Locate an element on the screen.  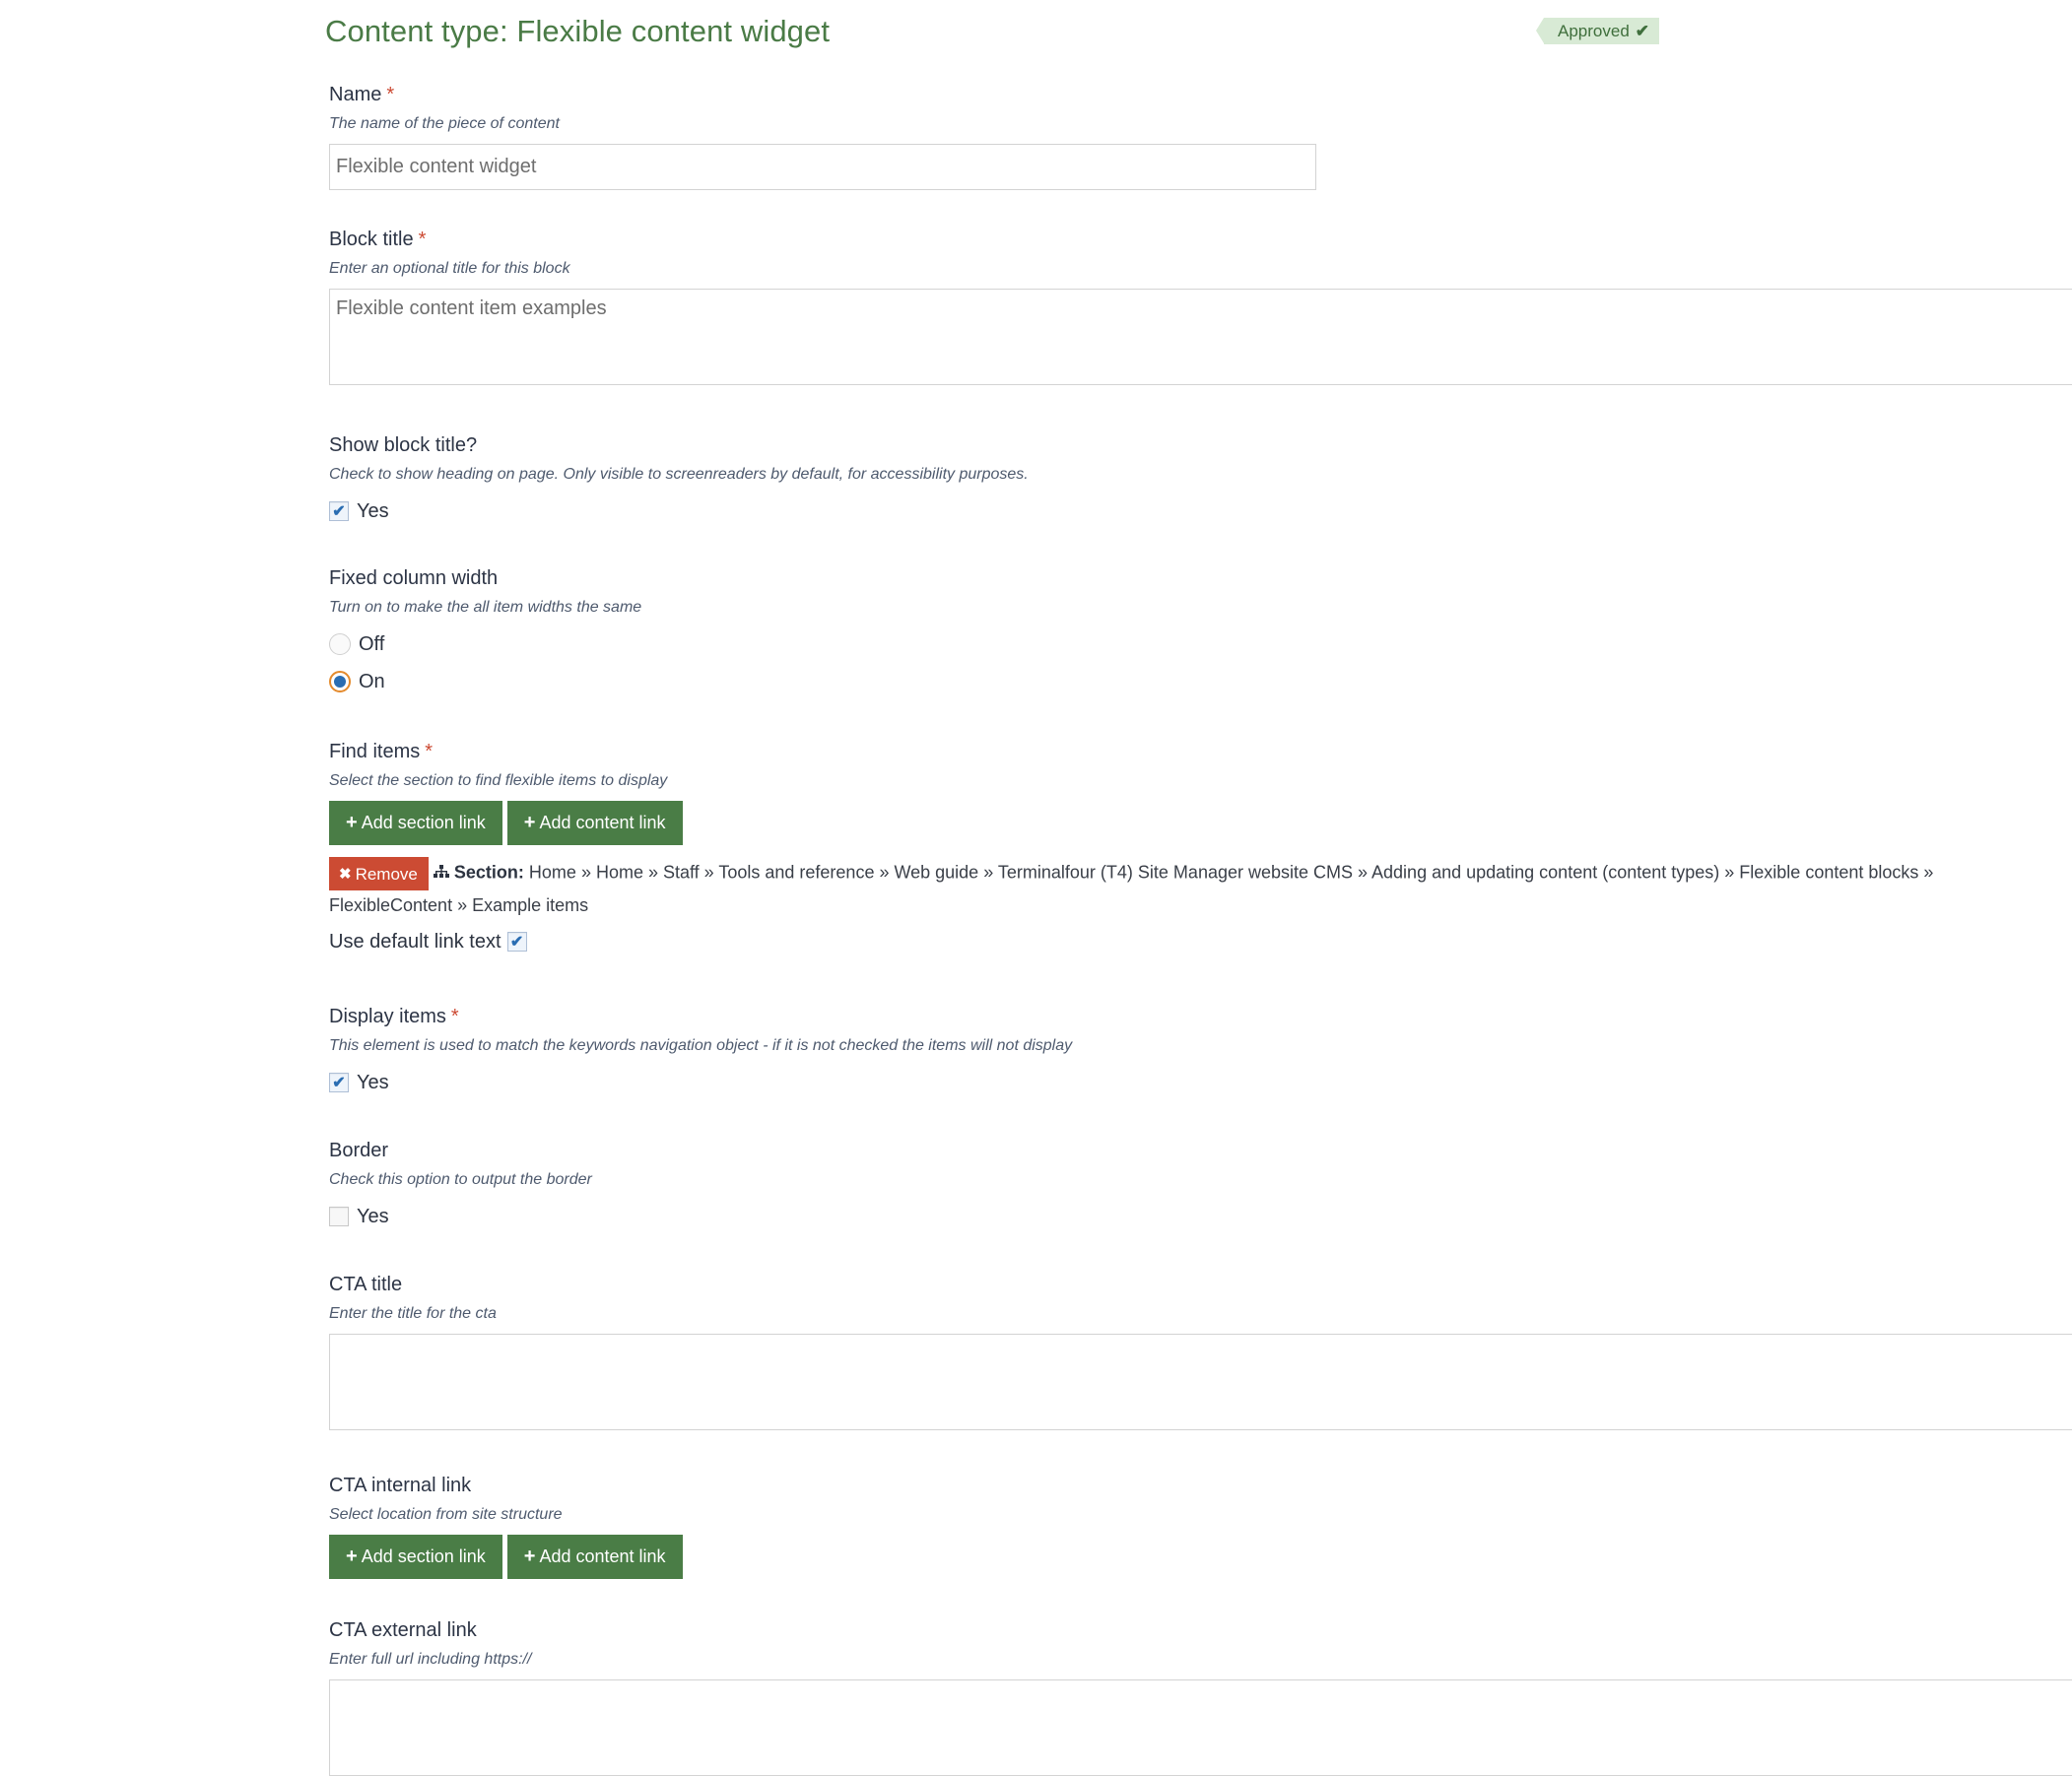
field-label: Display items * is located at coordinates (701, 1016).